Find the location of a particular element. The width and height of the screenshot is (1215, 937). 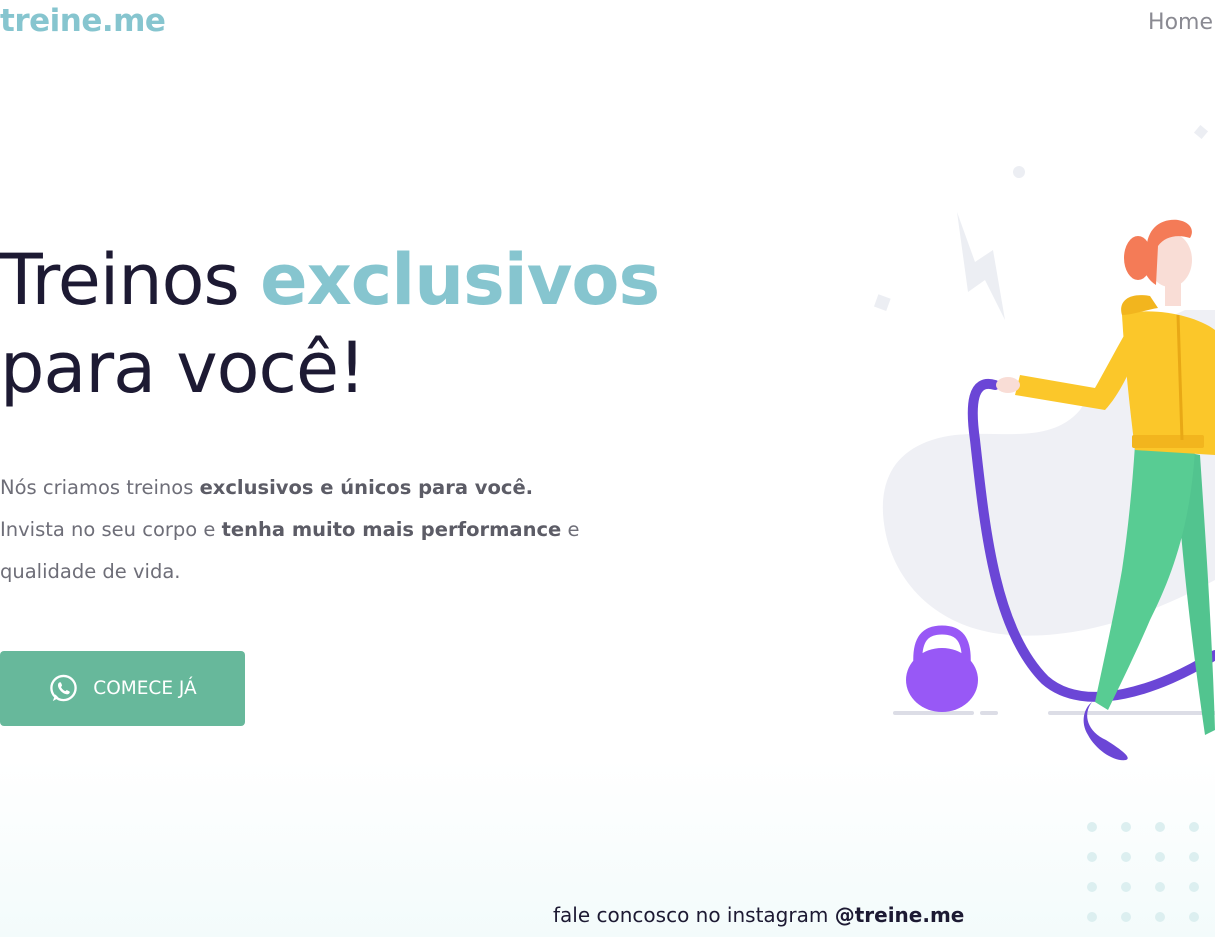

hero-title-accent: exclusivos is located at coordinates (460, 280).